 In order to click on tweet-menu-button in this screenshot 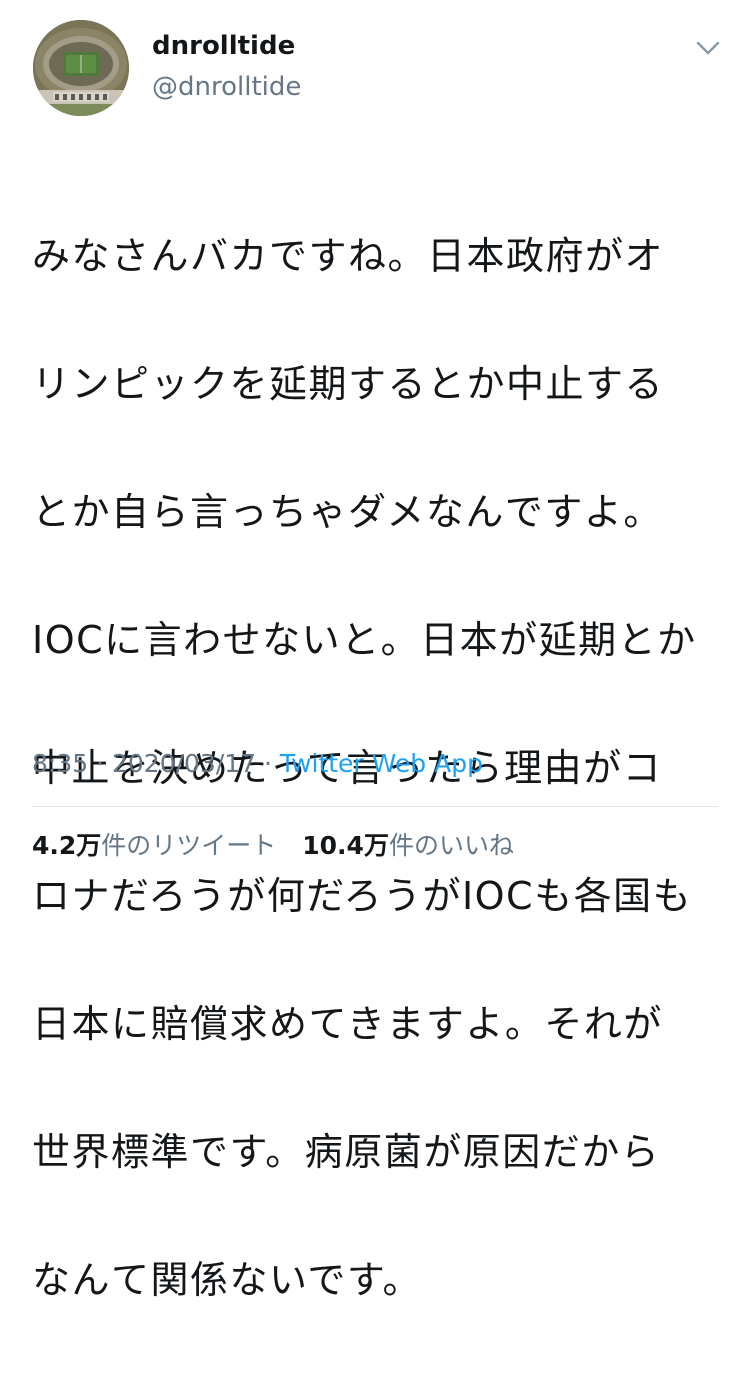, I will do `click(708, 48)`.